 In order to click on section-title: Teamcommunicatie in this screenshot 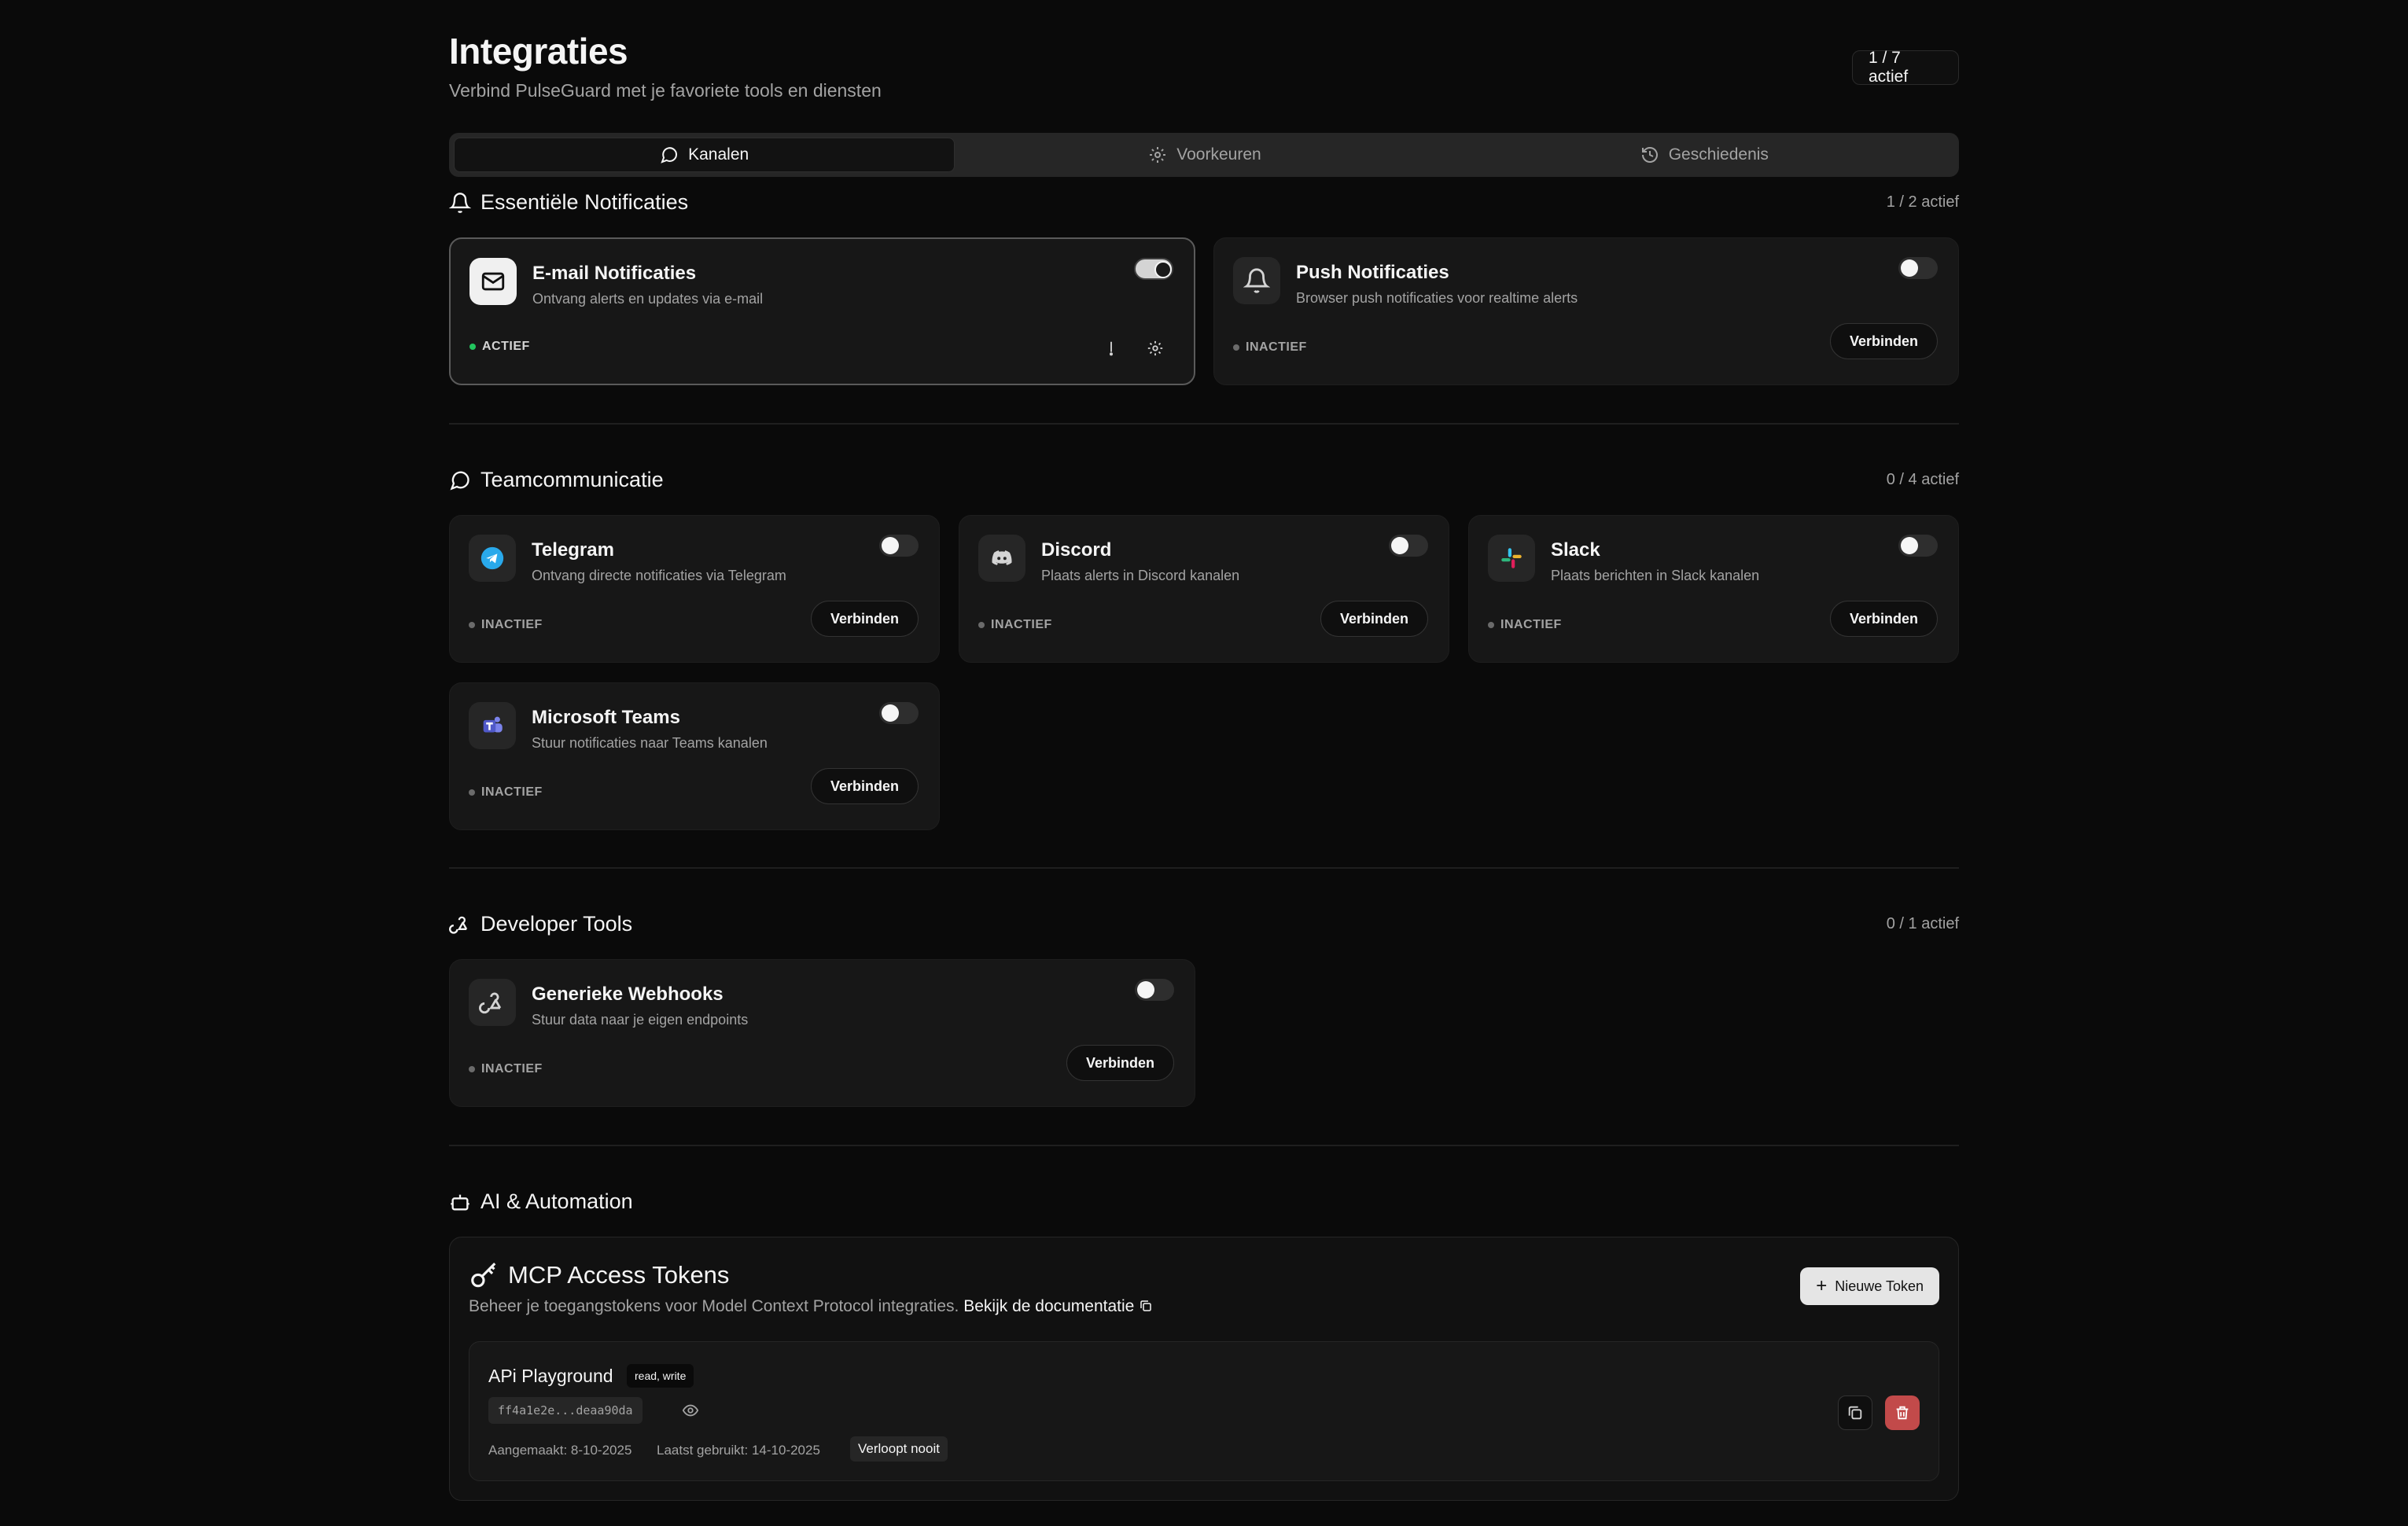, I will do `click(572, 480)`.